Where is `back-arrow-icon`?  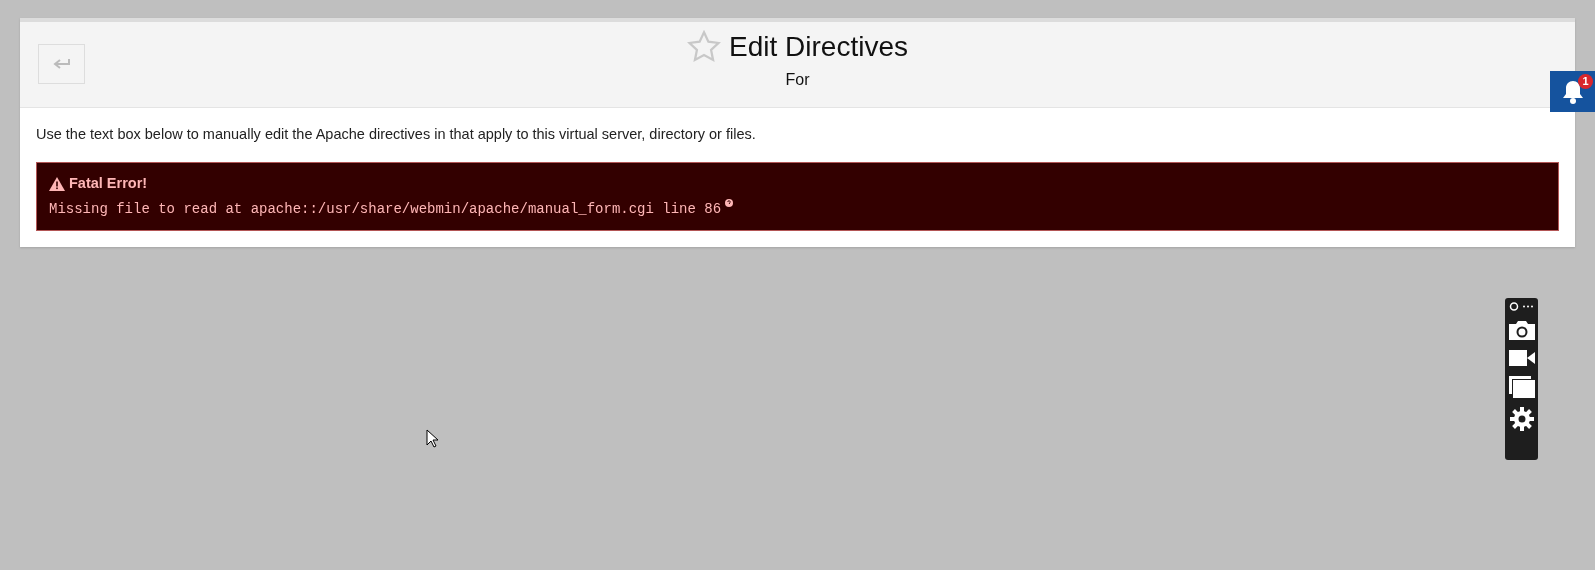
back-arrow-icon is located at coordinates (61, 64).